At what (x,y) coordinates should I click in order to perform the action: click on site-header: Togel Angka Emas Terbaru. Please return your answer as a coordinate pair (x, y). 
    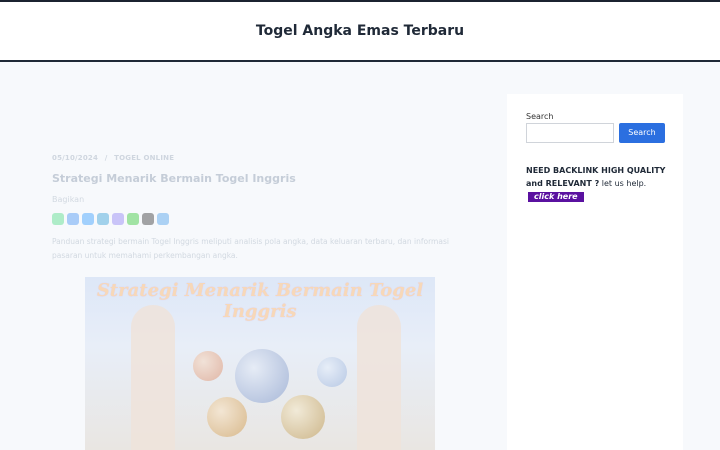
    Looking at the image, I should click on (360, 32).